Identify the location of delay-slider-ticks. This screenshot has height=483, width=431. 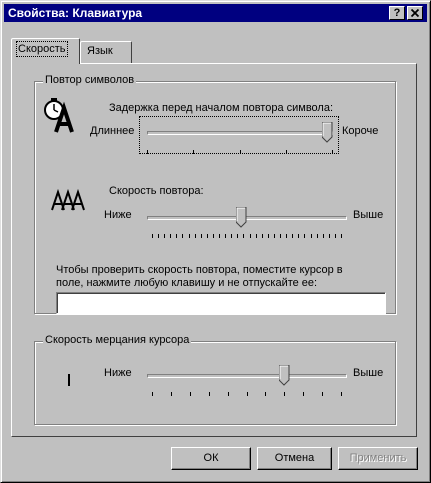
(240, 152).